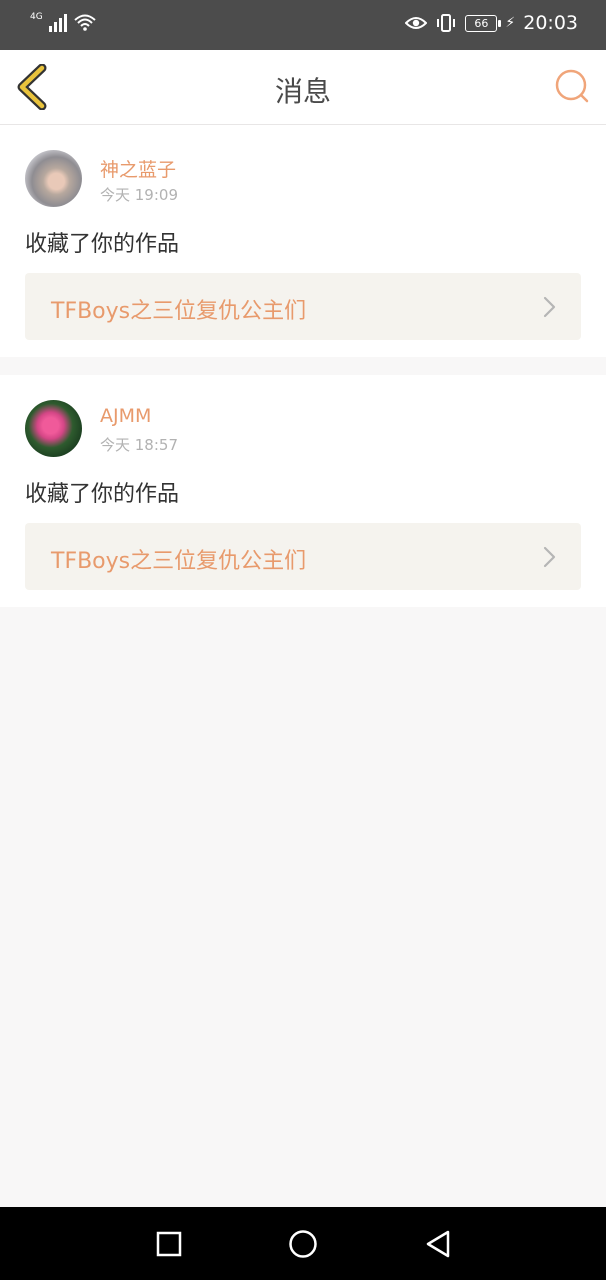 The image size is (606, 1280). I want to click on header-bar: 消息, so click(303, 87).